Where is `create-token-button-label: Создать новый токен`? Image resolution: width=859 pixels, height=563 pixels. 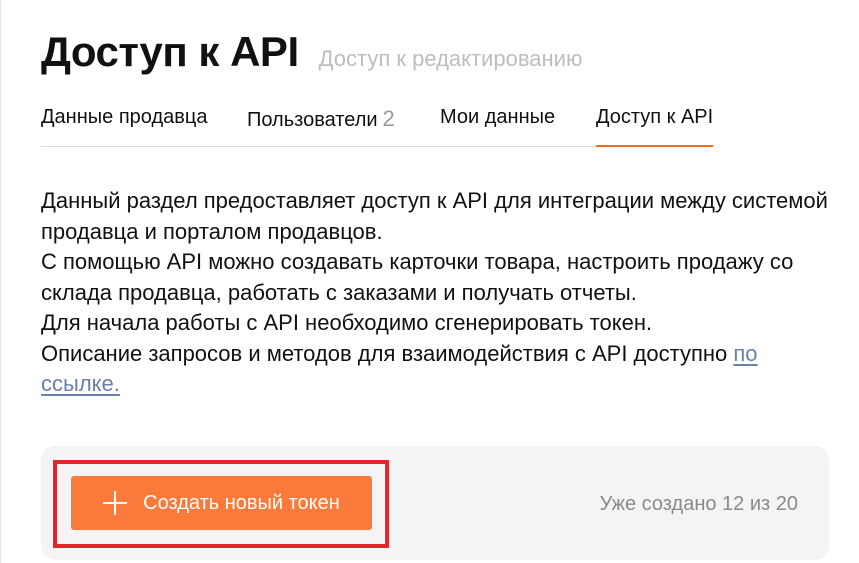 create-token-button-label: Создать новый токен is located at coordinates (241, 502).